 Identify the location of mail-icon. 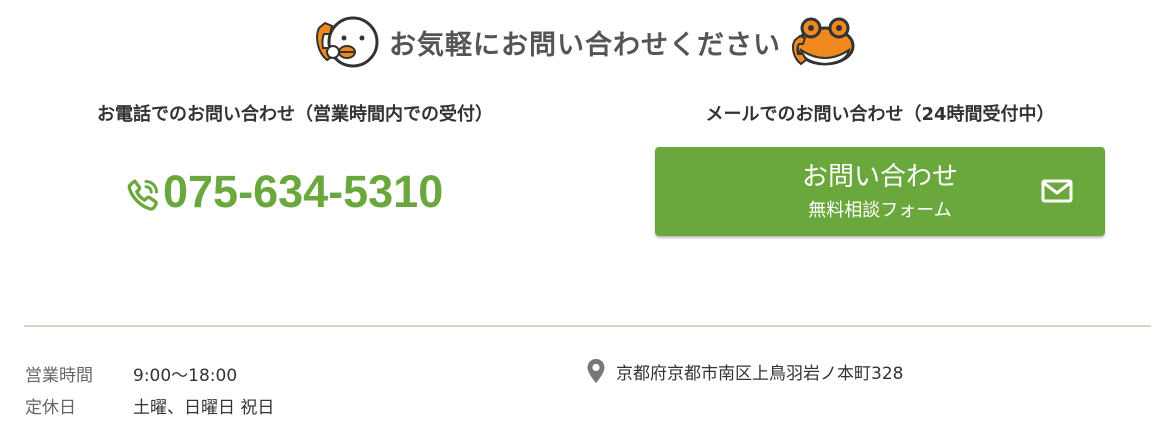
(1057, 191).